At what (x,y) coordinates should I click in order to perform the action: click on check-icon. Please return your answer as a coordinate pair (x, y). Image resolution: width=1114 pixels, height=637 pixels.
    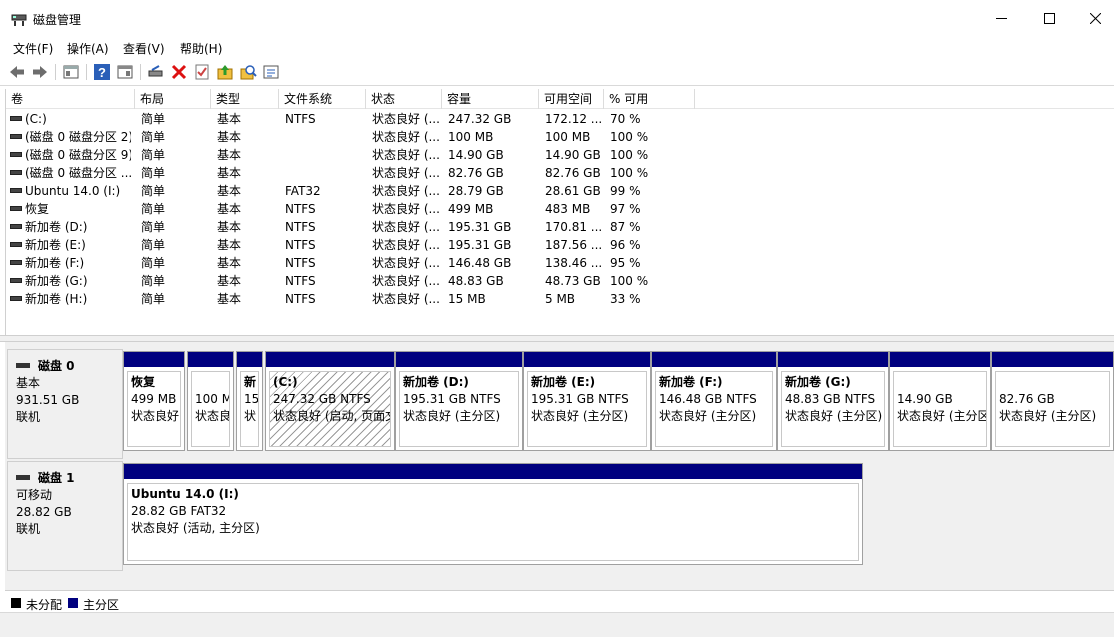
    Looking at the image, I should click on (202, 72).